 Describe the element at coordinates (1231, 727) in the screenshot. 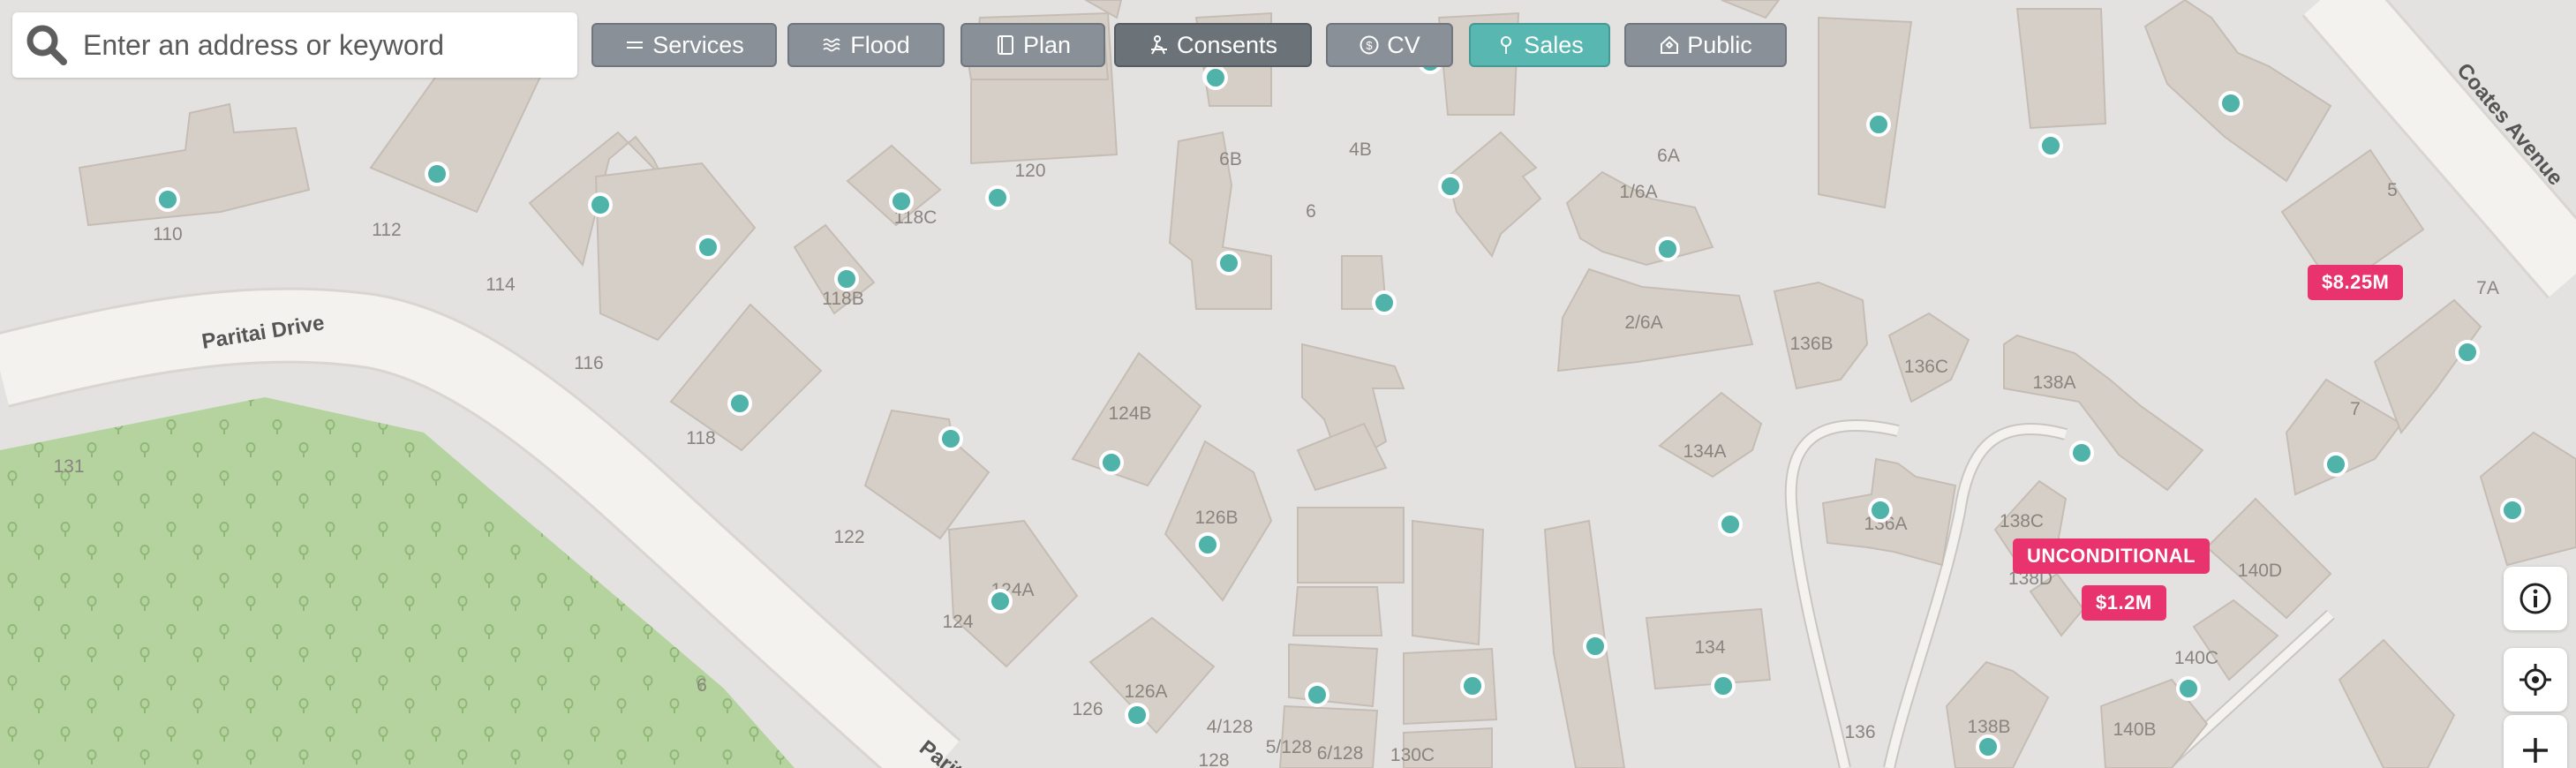

I see `address-label: 4/128` at that location.